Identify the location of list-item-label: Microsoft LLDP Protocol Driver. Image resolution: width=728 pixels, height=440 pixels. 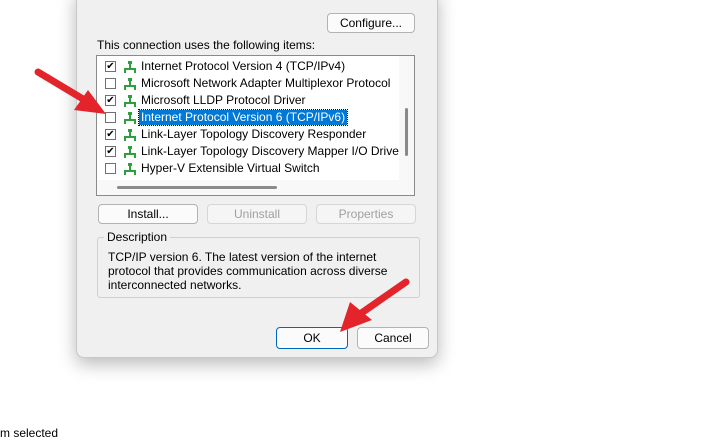
(223, 100).